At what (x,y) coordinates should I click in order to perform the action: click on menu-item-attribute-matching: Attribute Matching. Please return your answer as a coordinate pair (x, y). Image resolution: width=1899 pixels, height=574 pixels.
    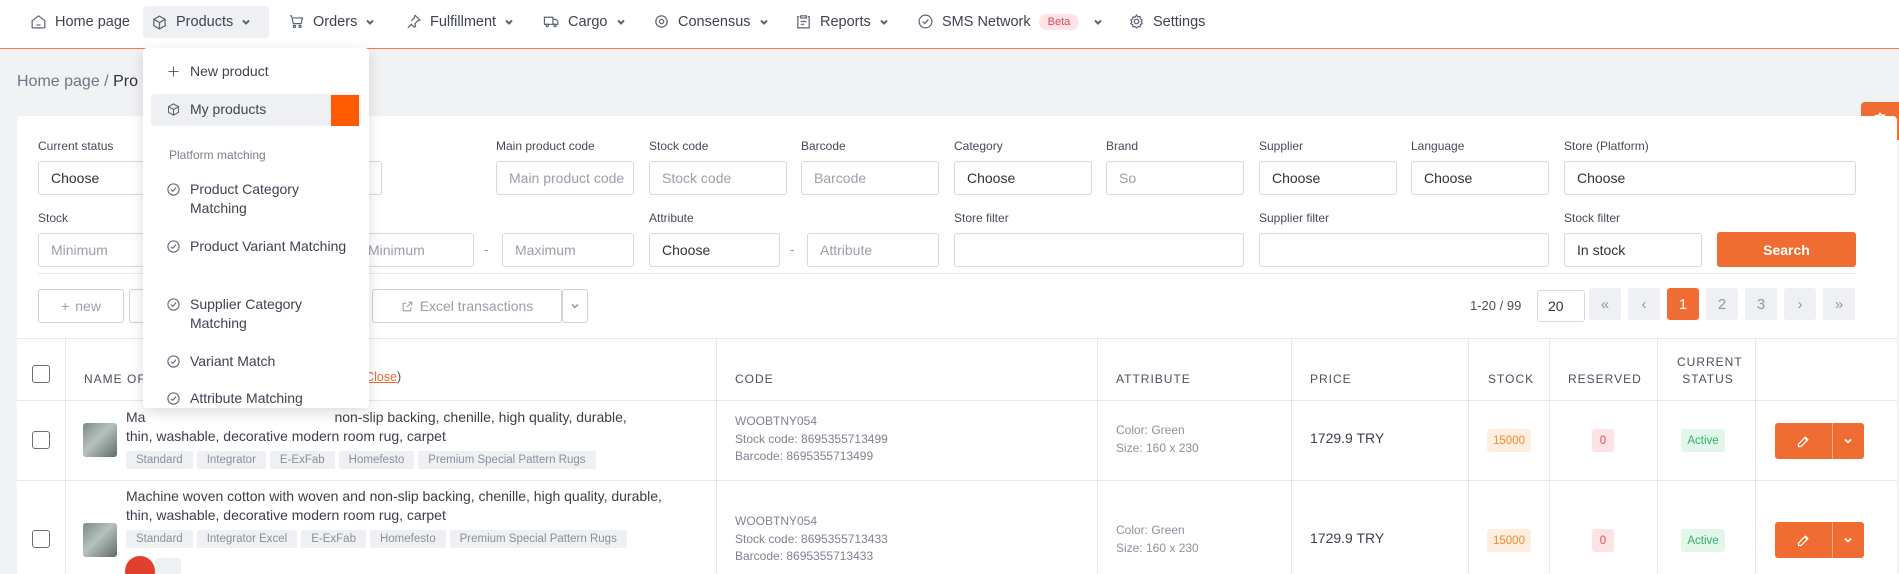
    Looking at the image, I should click on (234, 398).